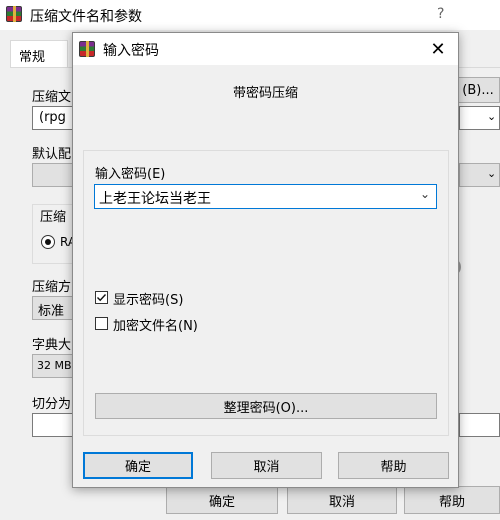  I want to click on password-label: 输入密码(E), so click(130, 174).